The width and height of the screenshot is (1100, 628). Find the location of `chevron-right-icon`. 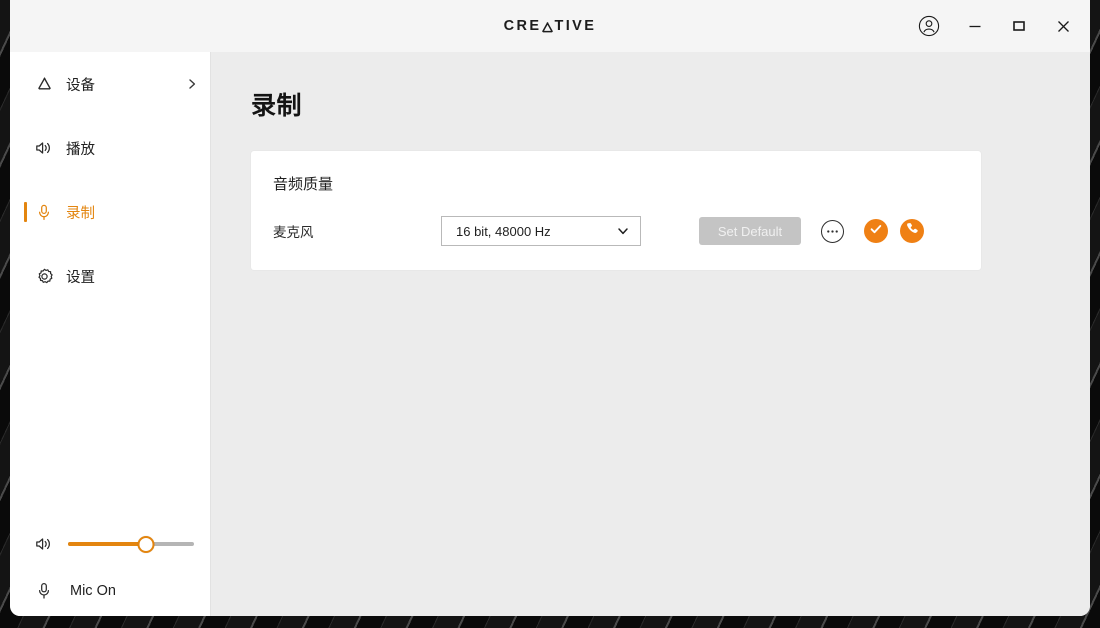

chevron-right-icon is located at coordinates (192, 84).